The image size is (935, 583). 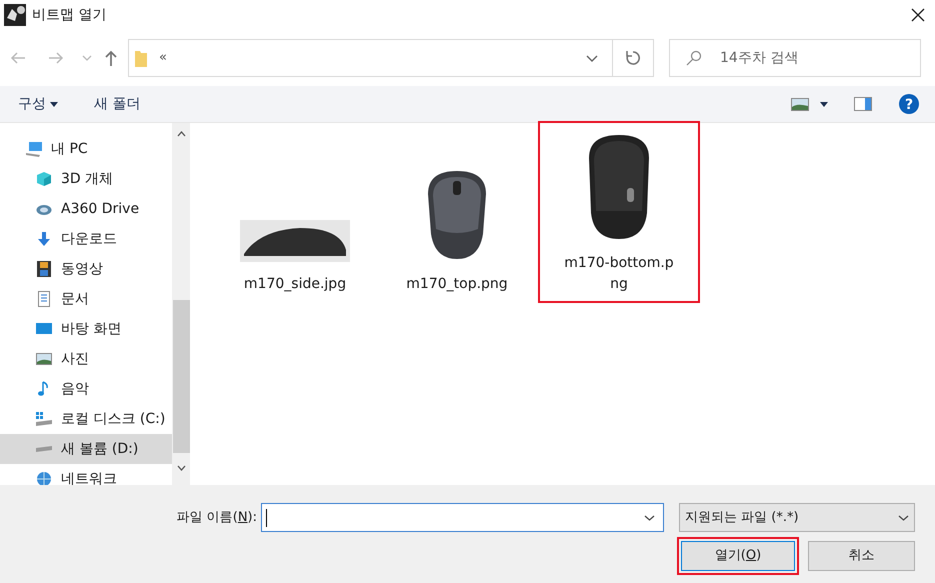 I want to click on folder-icon, so click(x=141, y=58).